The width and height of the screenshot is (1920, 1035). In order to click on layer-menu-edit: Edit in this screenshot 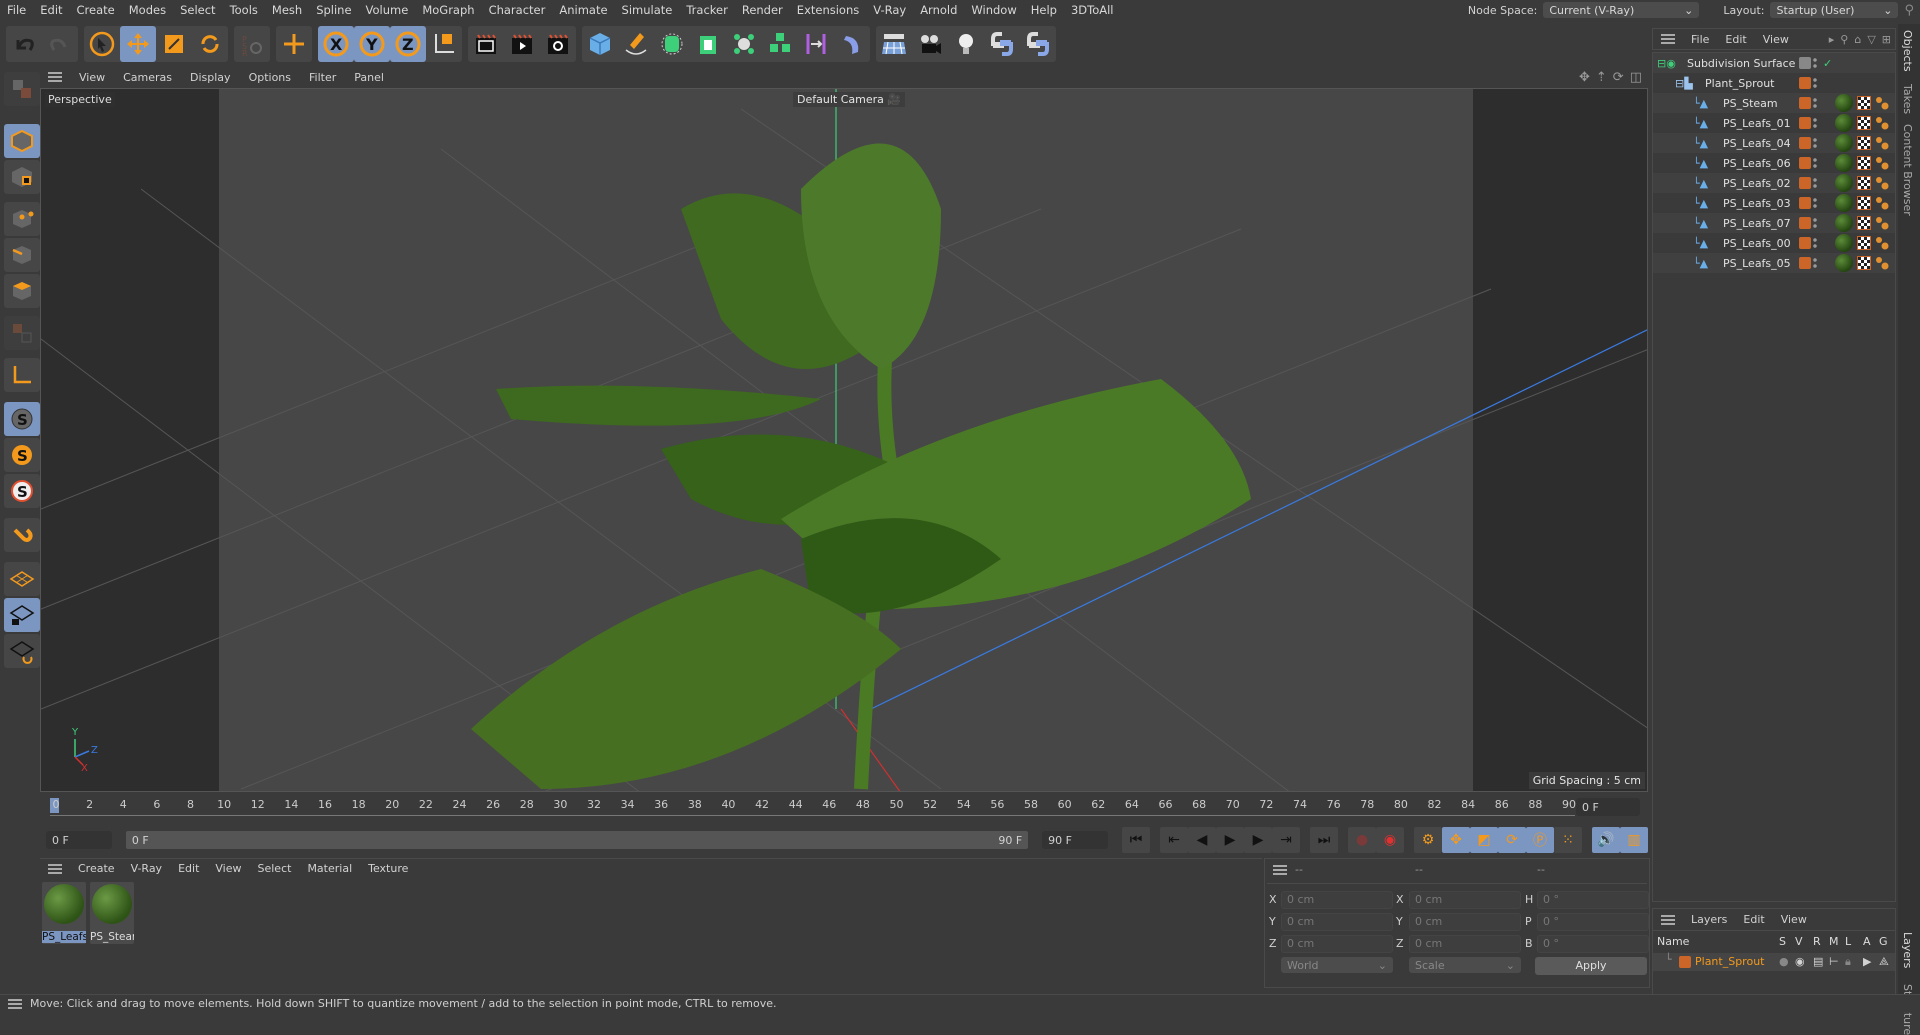, I will do `click(1753, 919)`.